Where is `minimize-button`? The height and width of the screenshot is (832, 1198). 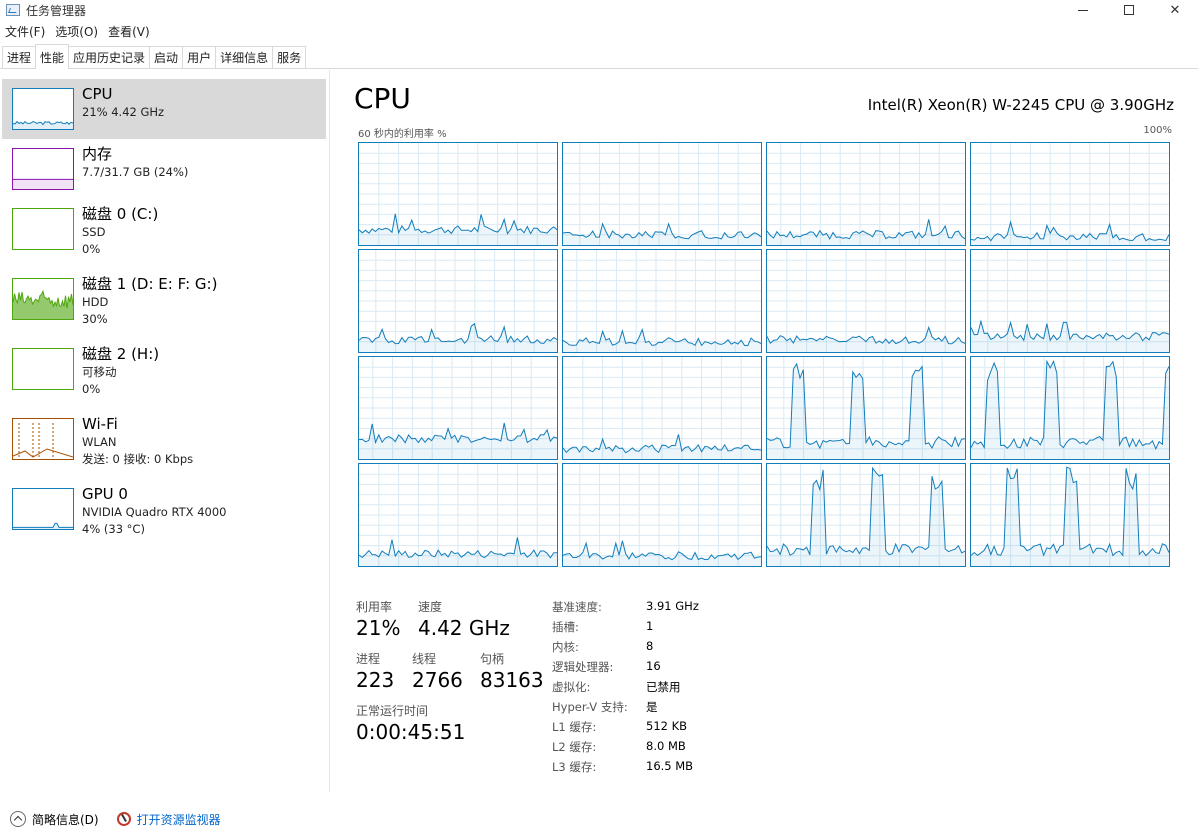 minimize-button is located at coordinates (1083, 10).